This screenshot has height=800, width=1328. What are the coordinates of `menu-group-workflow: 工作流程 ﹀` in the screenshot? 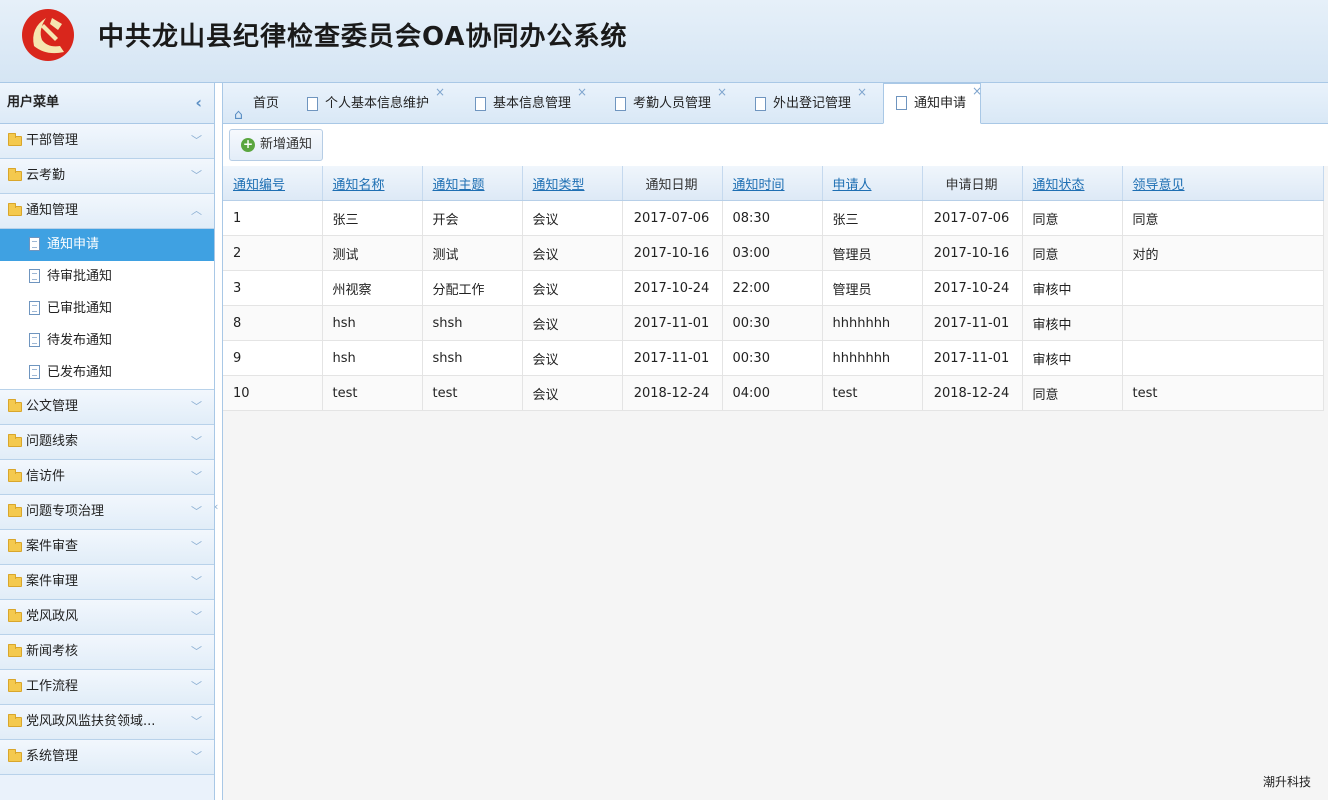 It's located at (107, 687).